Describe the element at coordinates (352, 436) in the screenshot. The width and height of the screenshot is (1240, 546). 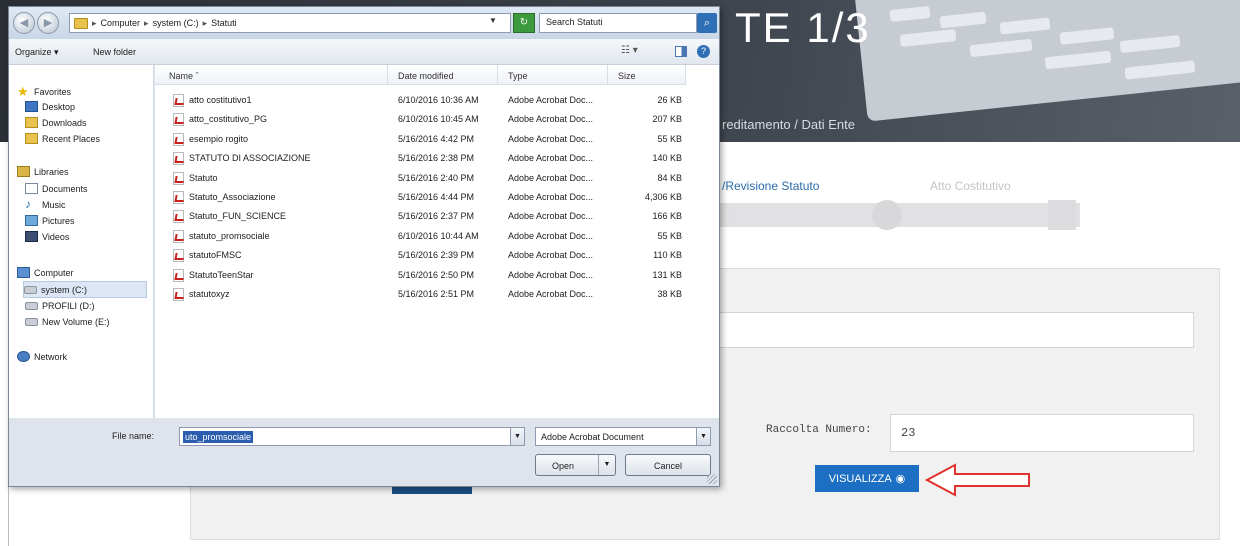
I see `file-name-input: uto_promsociale ▼` at that location.